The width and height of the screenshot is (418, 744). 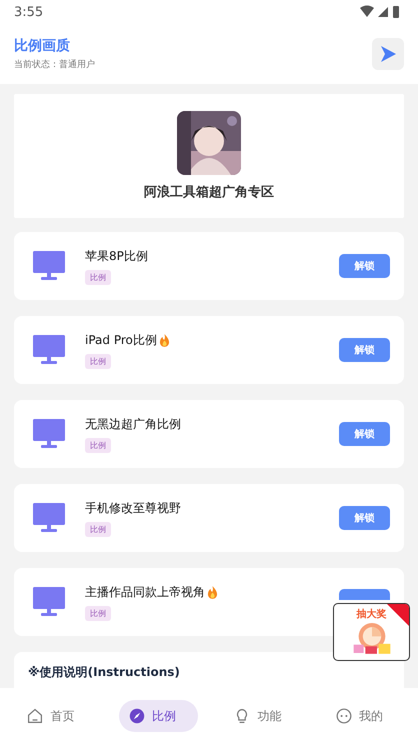 What do you see at coordinates (121, 340) in the screenshot?
I see `item-title: iPad Pro比例` at bounding box center [121, 340].